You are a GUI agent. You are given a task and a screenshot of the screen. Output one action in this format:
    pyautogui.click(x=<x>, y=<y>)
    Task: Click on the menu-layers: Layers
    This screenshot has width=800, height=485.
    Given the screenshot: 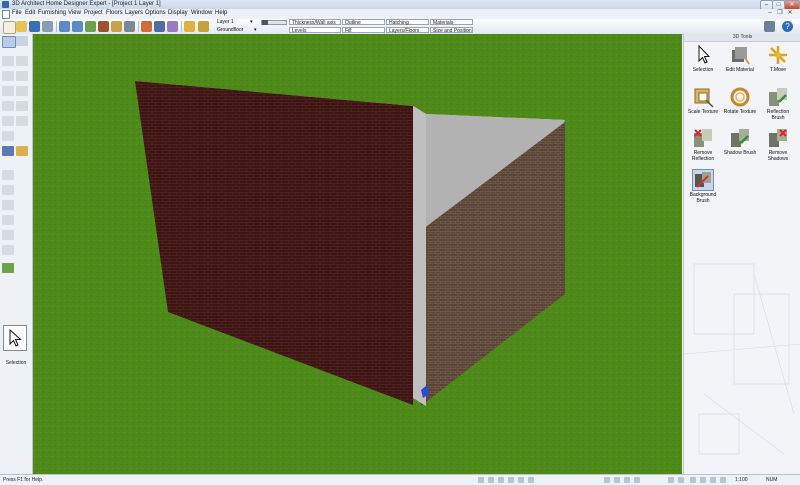 What is the action you would take?
    pyautogui.click(x=134, y=13)
    